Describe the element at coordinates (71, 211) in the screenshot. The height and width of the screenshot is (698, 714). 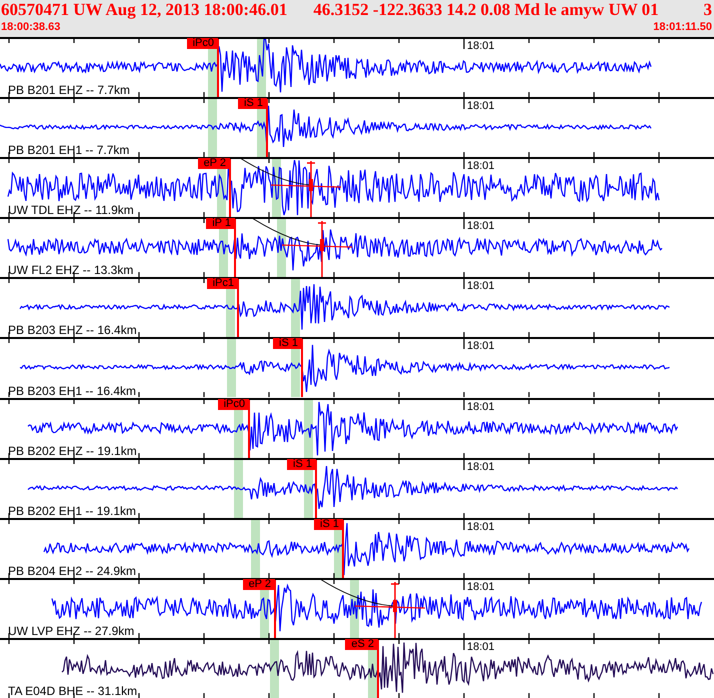
I see `station-label: UW TDL EHZ -- 11.9km` at that location.